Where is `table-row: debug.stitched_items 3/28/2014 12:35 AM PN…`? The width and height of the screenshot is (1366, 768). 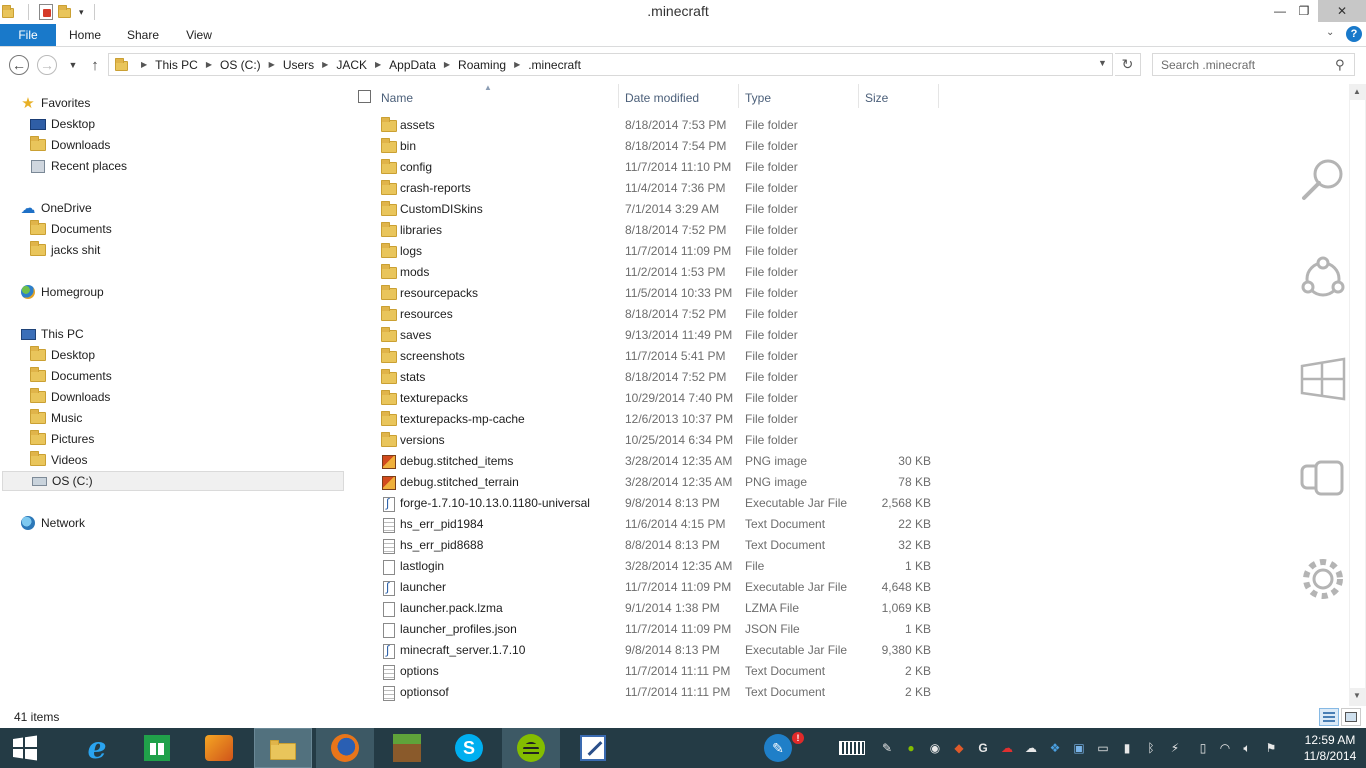
table-row: debug.stitched_items 3/28/2014 12:35 AM PN… is located at coordinates (843, 461).